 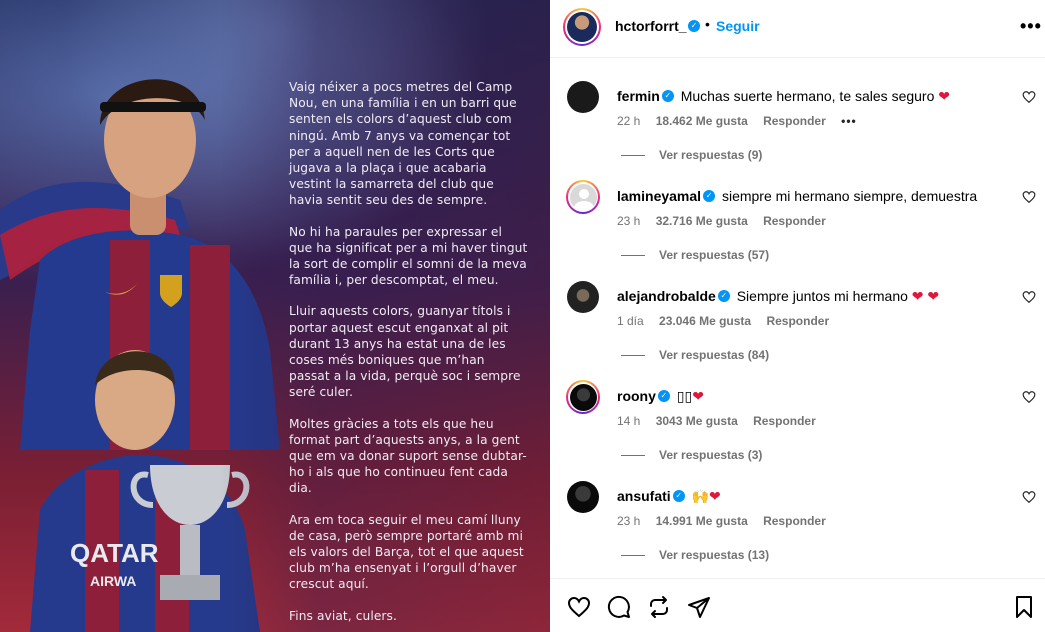 I want to click on view-replies-label: Ver respuestas (9), so click(x=711, y=155).